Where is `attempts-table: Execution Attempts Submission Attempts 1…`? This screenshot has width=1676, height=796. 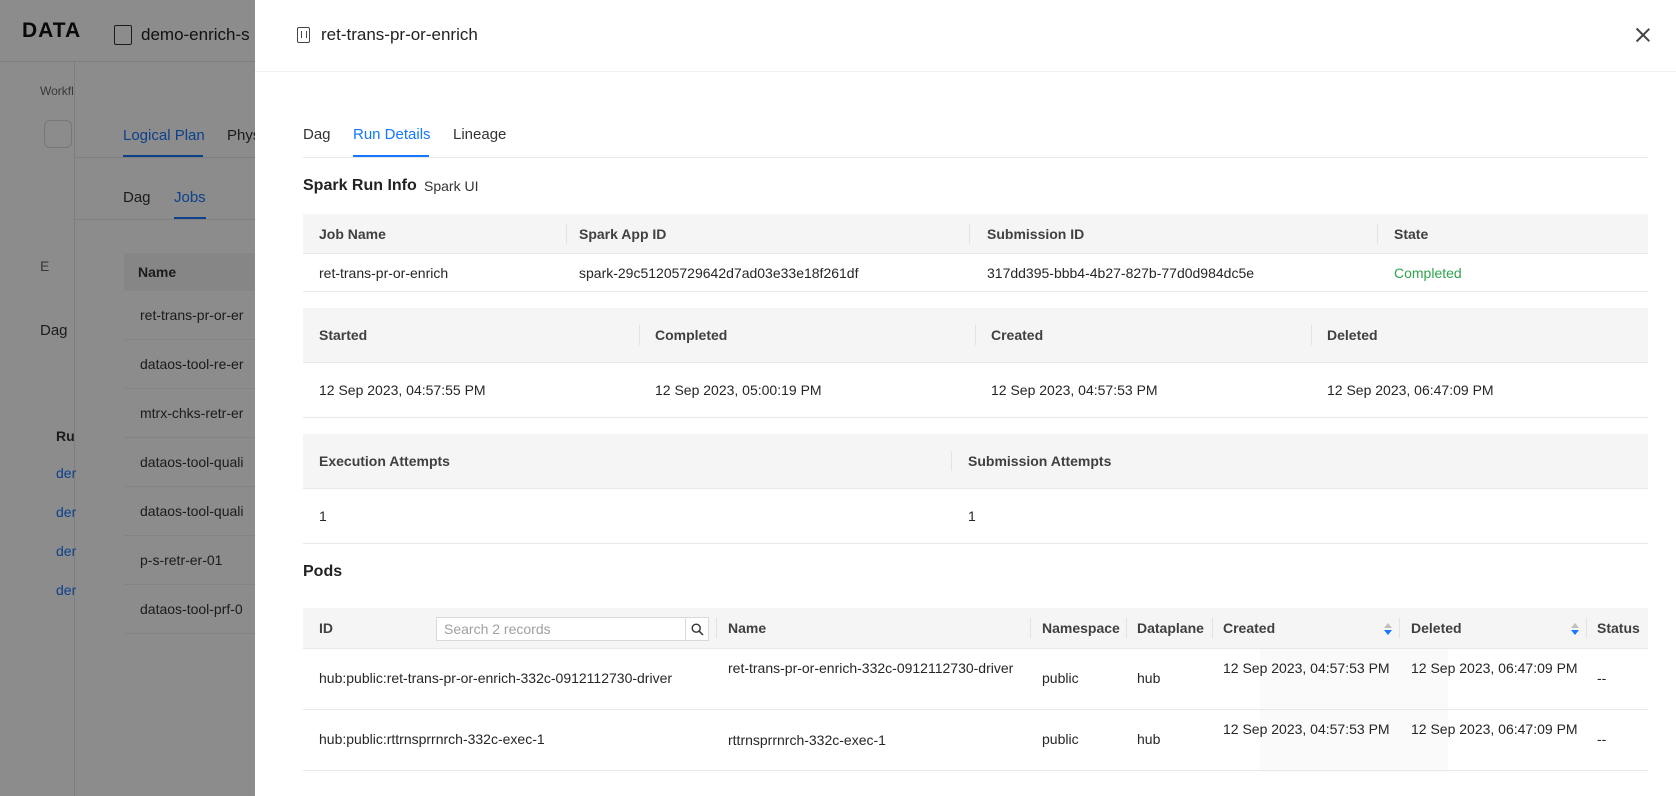
attempts-table: Execution Attempts Submission Attempts 1… is located at coordinates (975, 489).